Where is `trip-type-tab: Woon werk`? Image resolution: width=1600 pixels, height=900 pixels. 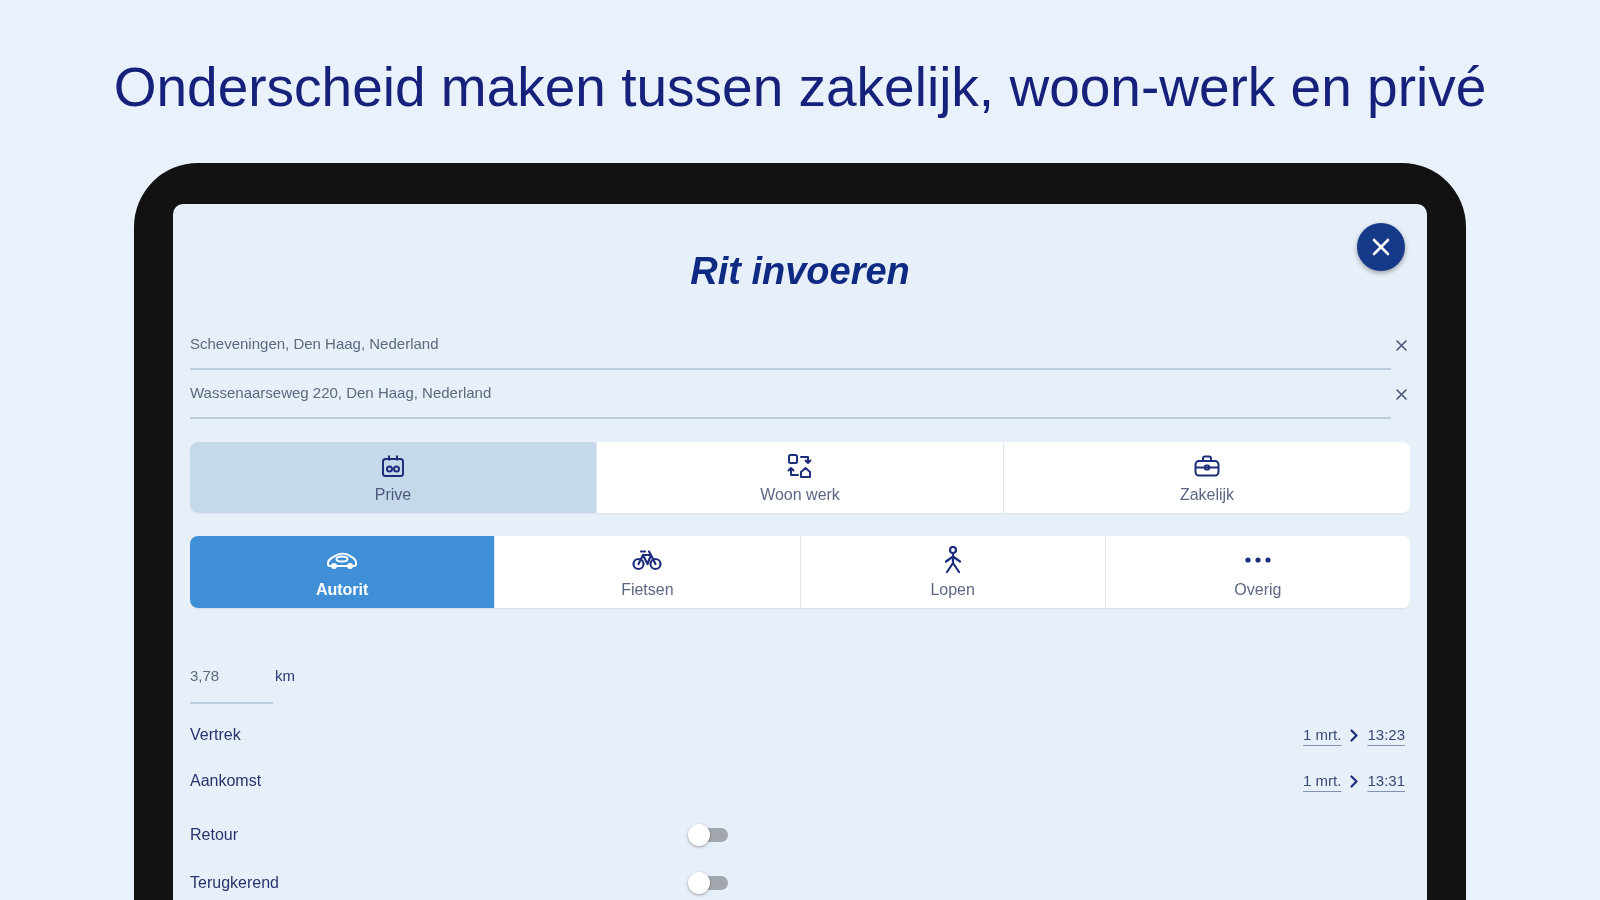
trip-type-tab: Woon werk is located at coordinates (799, 477).